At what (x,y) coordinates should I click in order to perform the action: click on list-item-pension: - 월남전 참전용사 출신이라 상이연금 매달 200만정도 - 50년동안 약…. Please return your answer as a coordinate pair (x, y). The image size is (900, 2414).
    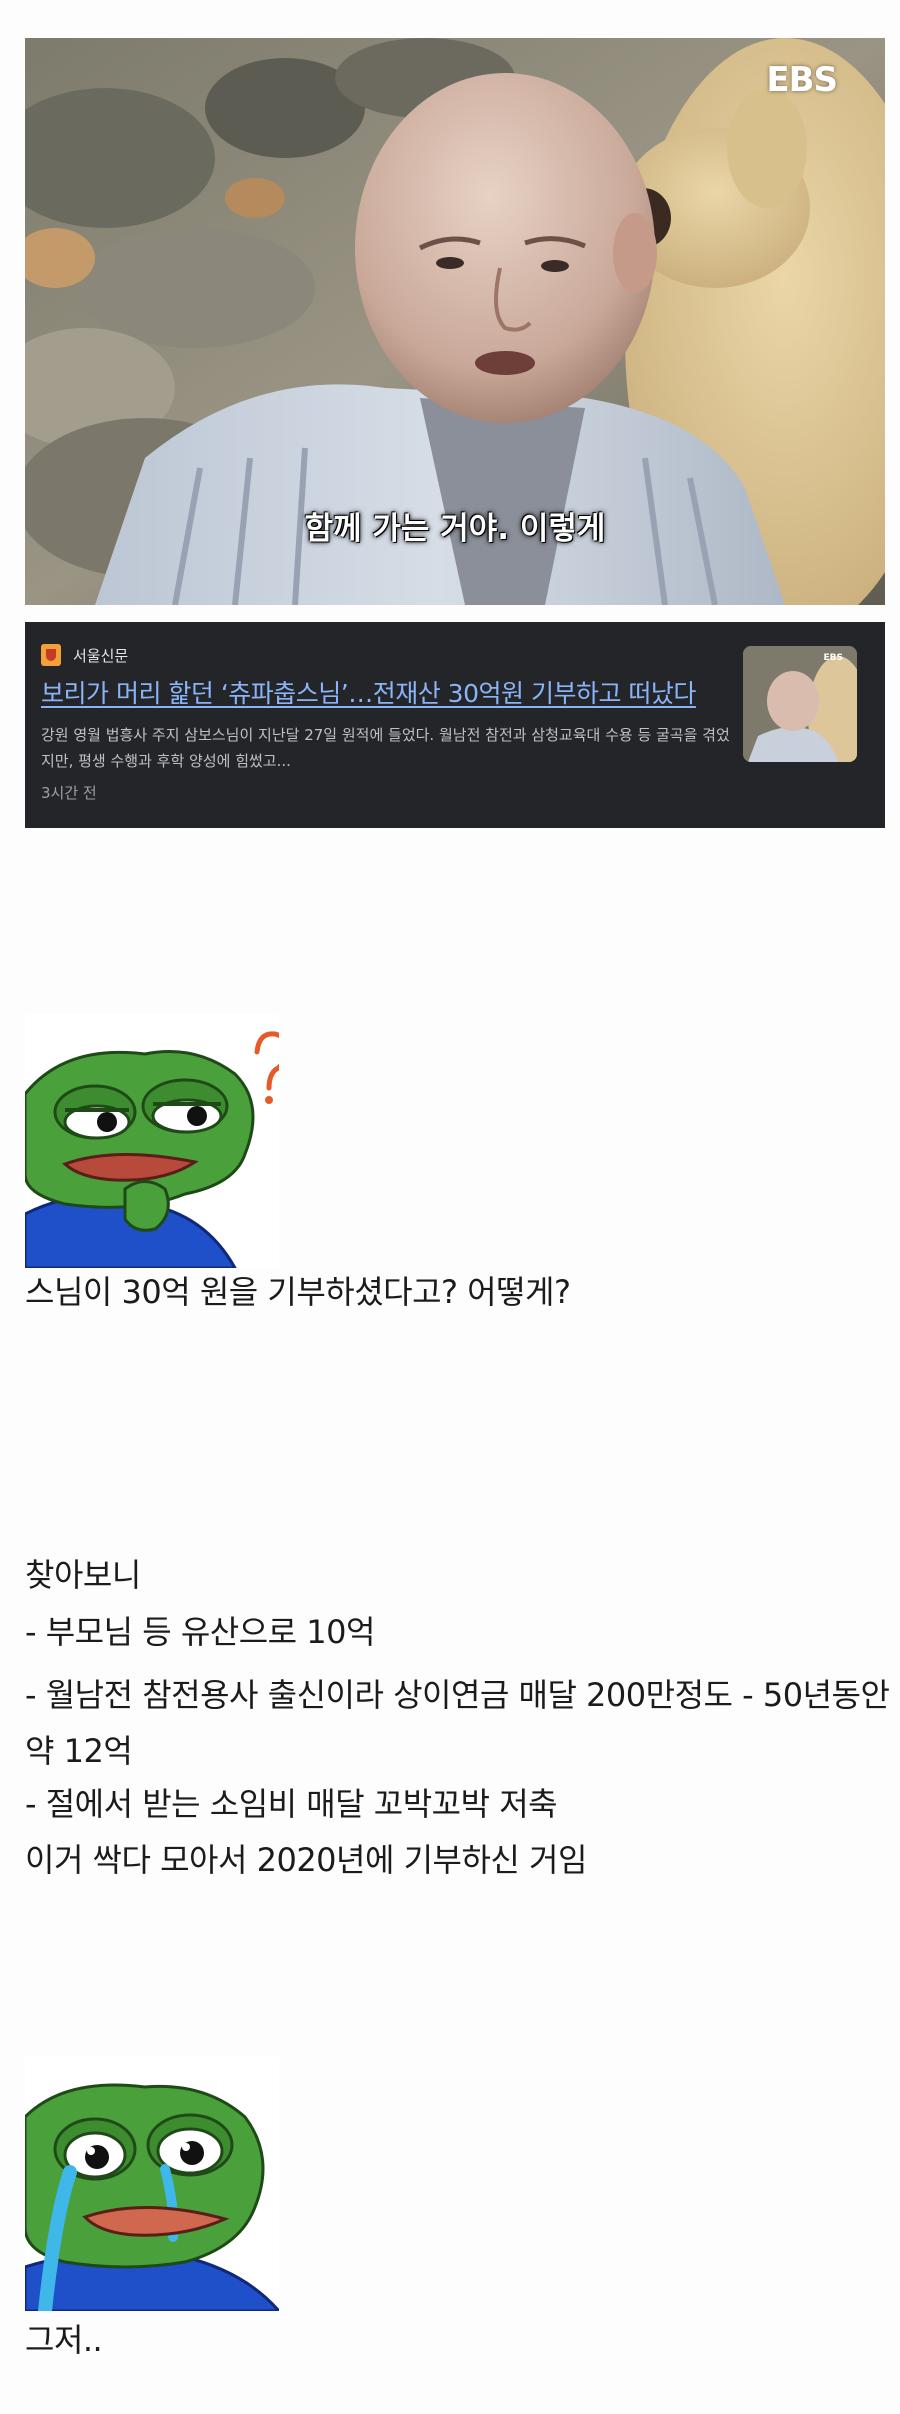
    Looking at the image, I should click on (457, 1723).